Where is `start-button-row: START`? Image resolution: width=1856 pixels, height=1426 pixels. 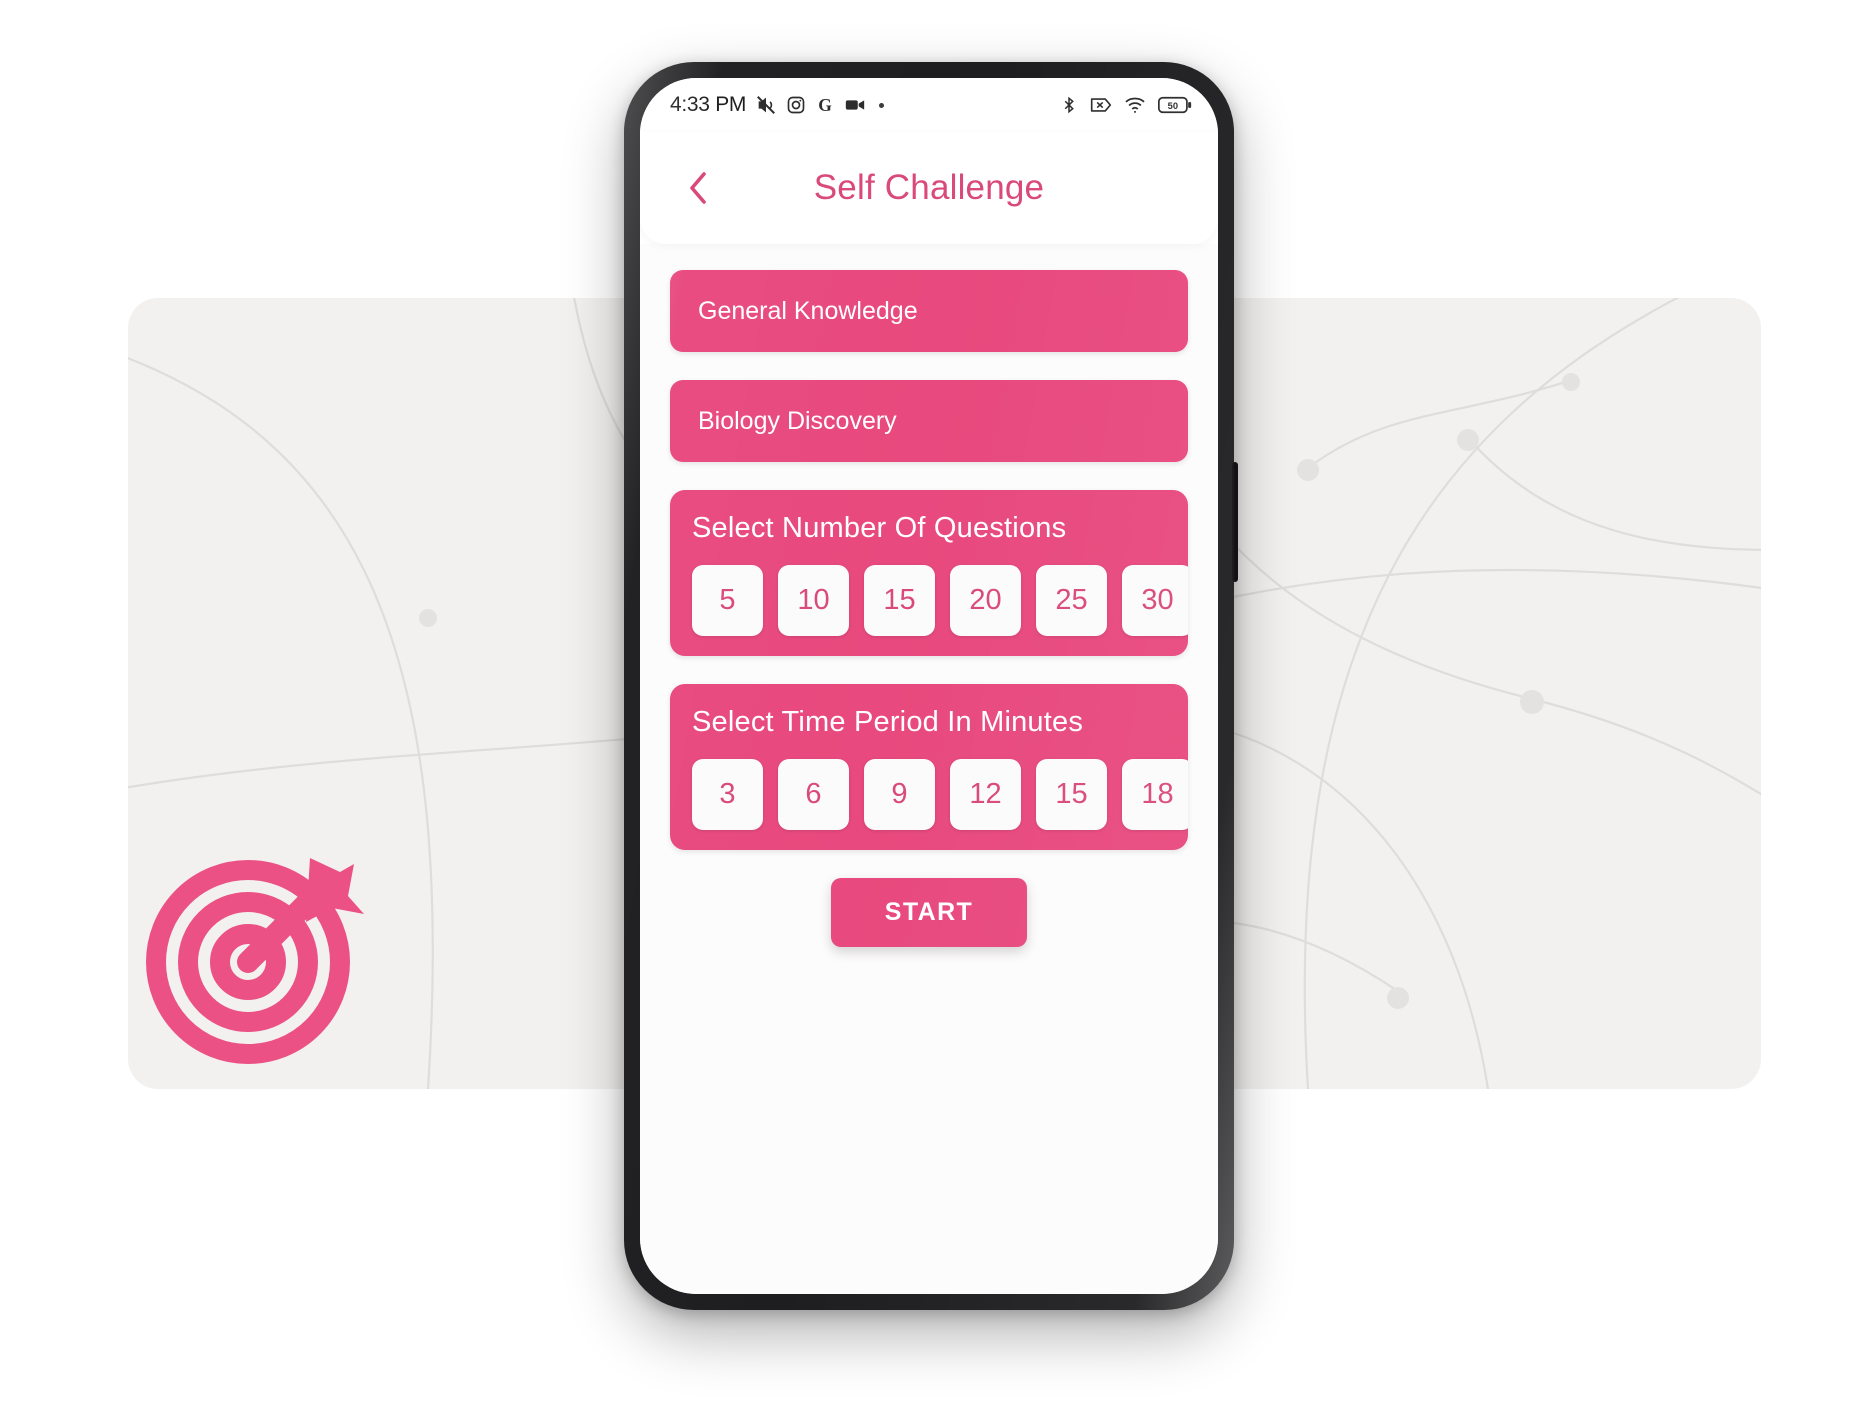 start-button-row: START is located at coordinates (929, 912).